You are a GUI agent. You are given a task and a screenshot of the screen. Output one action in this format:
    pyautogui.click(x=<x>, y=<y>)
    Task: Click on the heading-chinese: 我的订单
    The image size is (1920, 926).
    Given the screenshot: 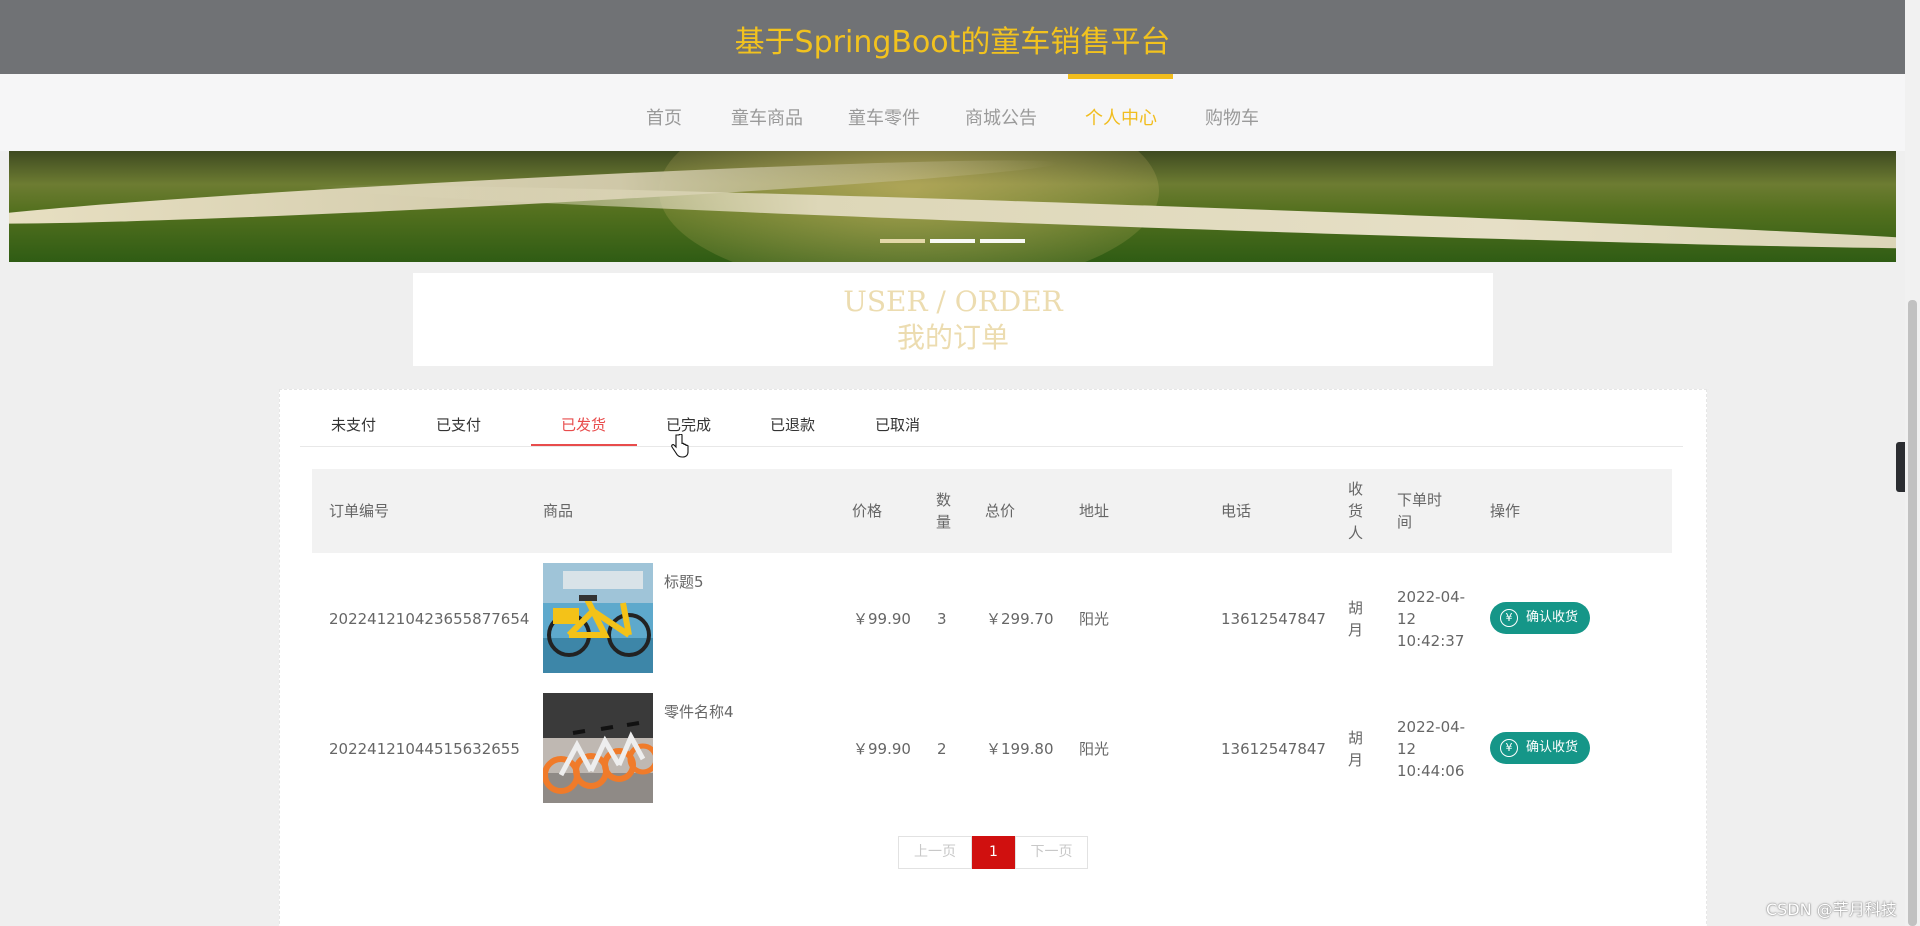 What is the action you would take?
    pyautogui.click(x=952, y=337)
    